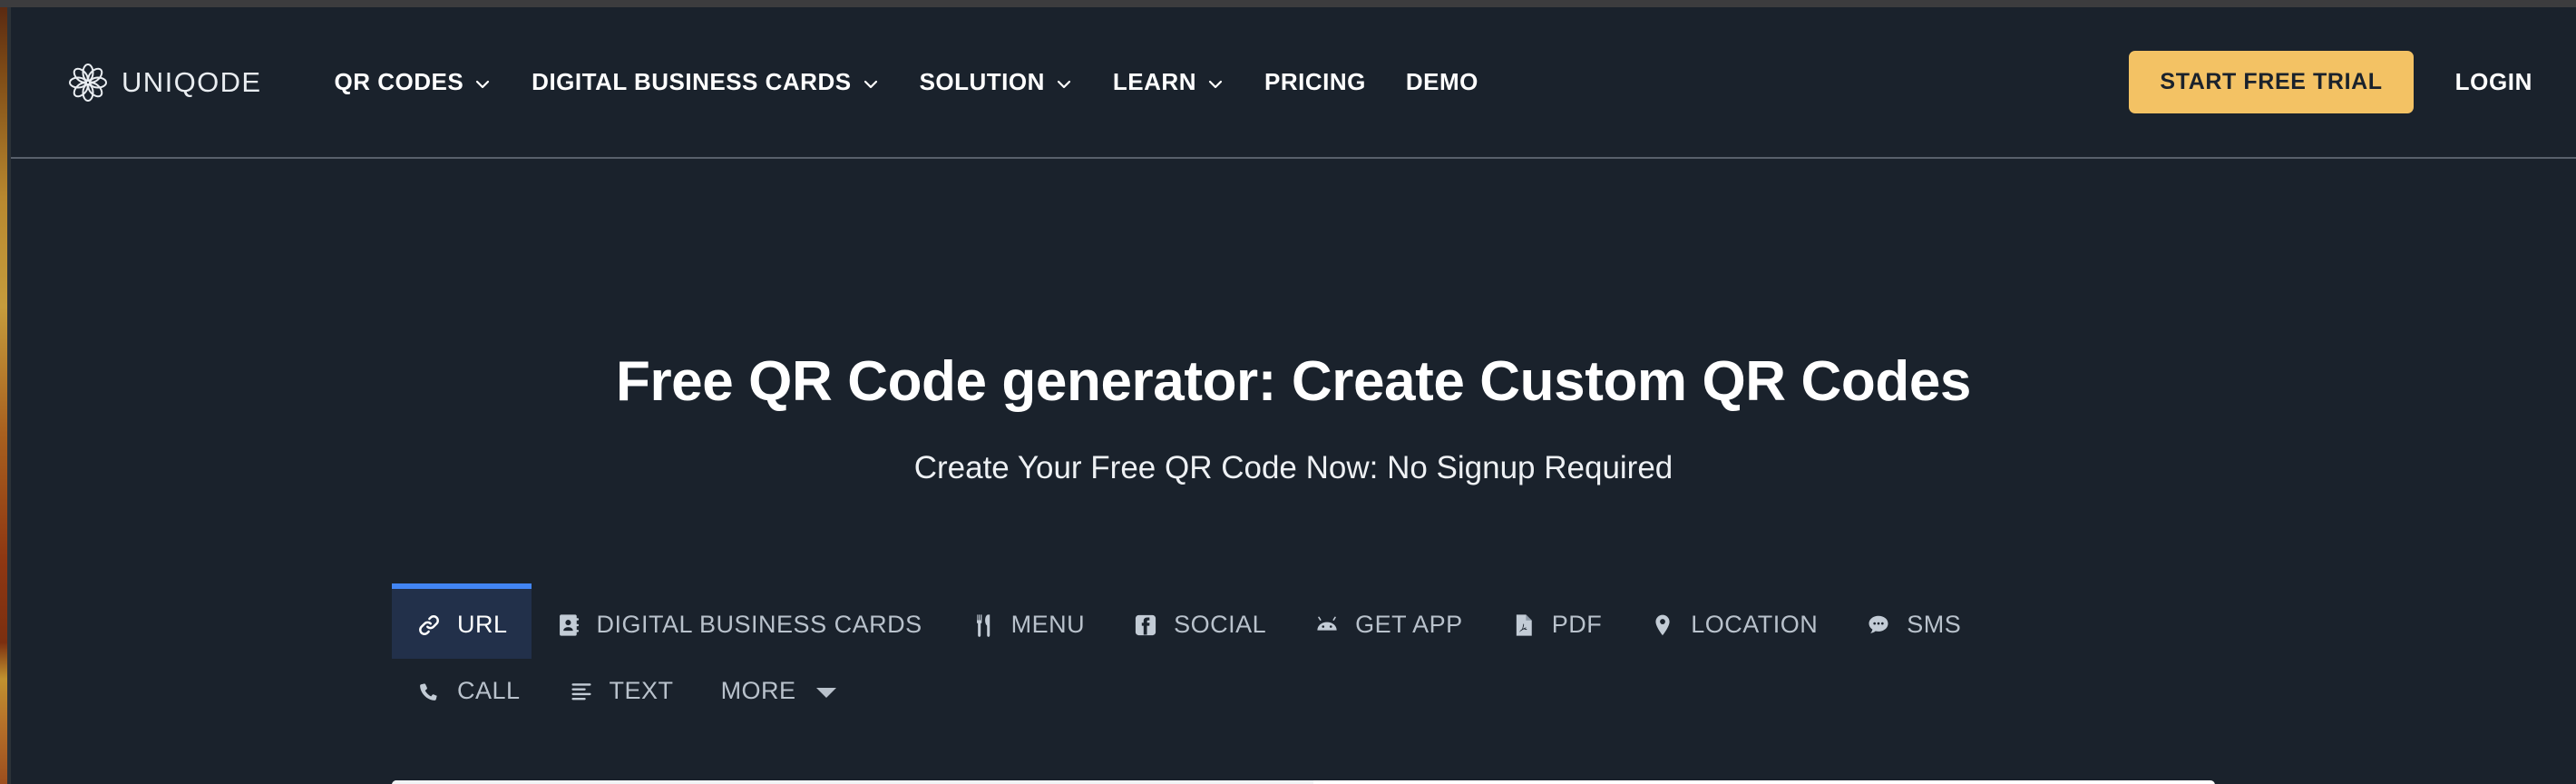  What do you see at coordinates (825, 693) in the screenshot?
I see `caret-down-icon` at bounding box center [825, 693].